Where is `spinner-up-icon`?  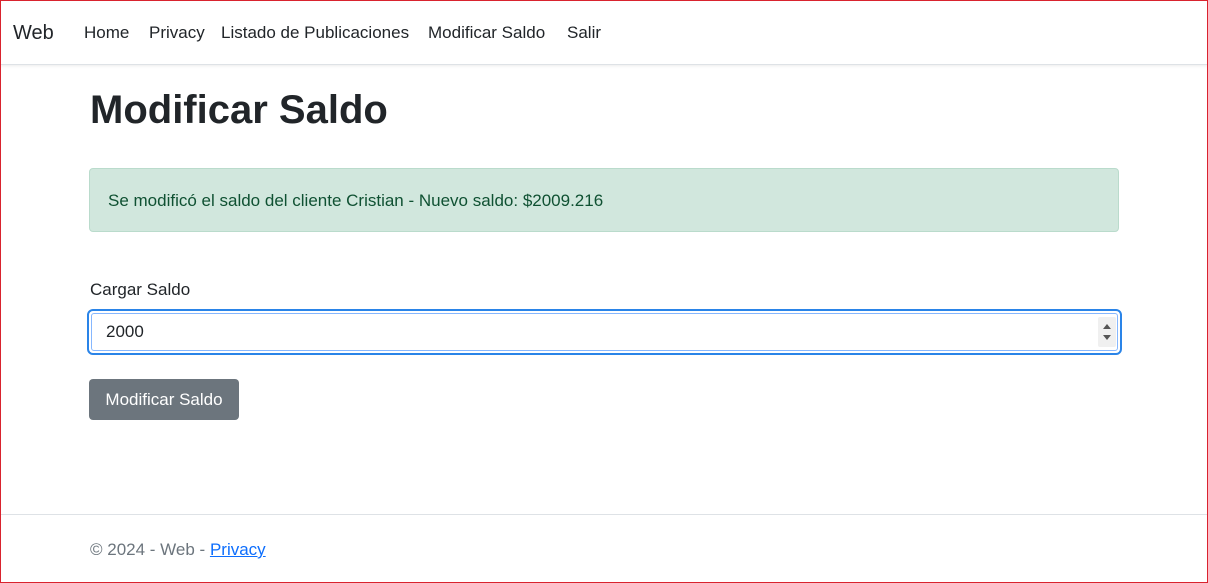
spinner-up-icon is located at coordinates (1107, 326).